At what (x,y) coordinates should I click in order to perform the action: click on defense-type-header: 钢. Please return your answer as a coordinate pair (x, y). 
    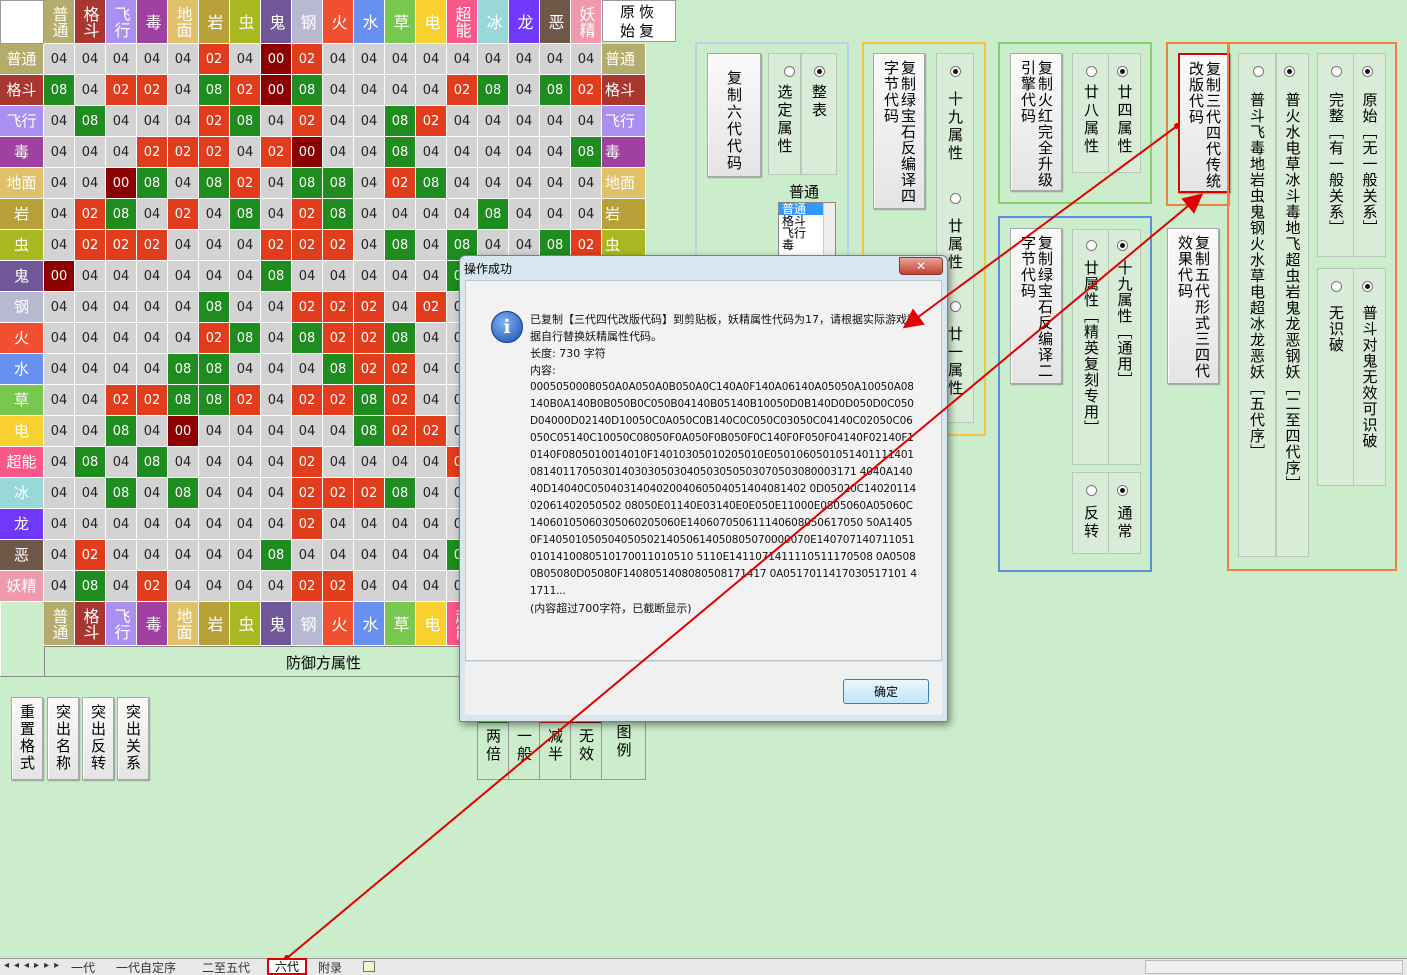
    Looking at the image, I should click on (22, 307).